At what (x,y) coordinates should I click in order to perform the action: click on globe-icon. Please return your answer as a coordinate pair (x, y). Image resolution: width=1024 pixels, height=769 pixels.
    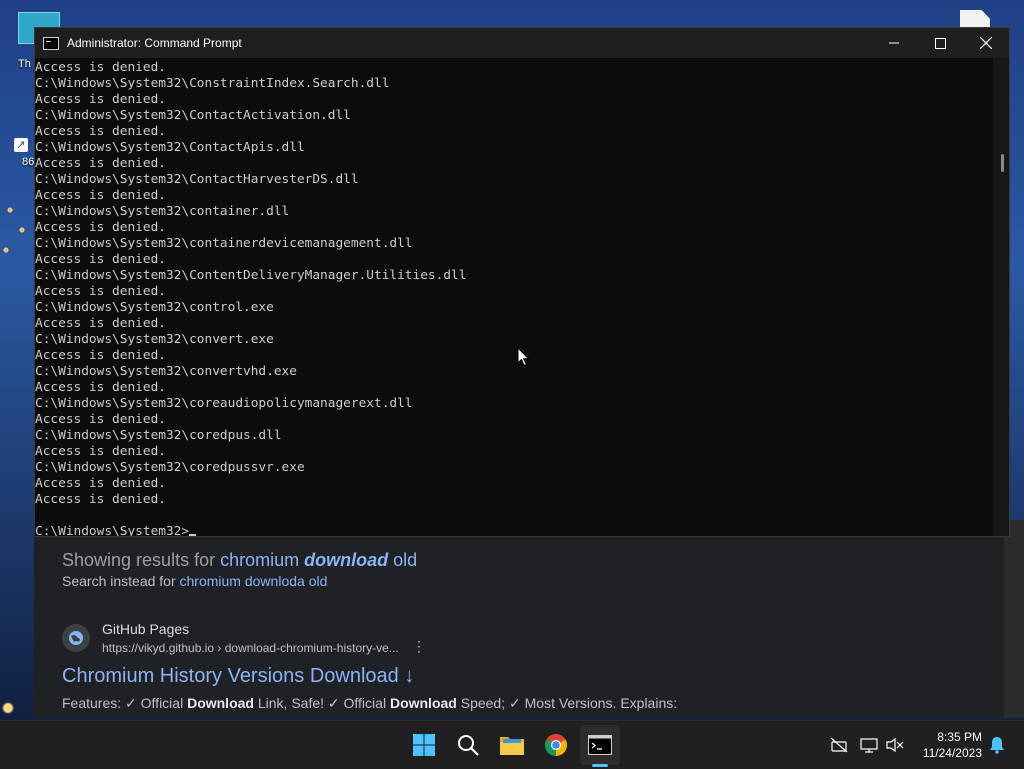
    Looking at the image, I should click on (76, 638).